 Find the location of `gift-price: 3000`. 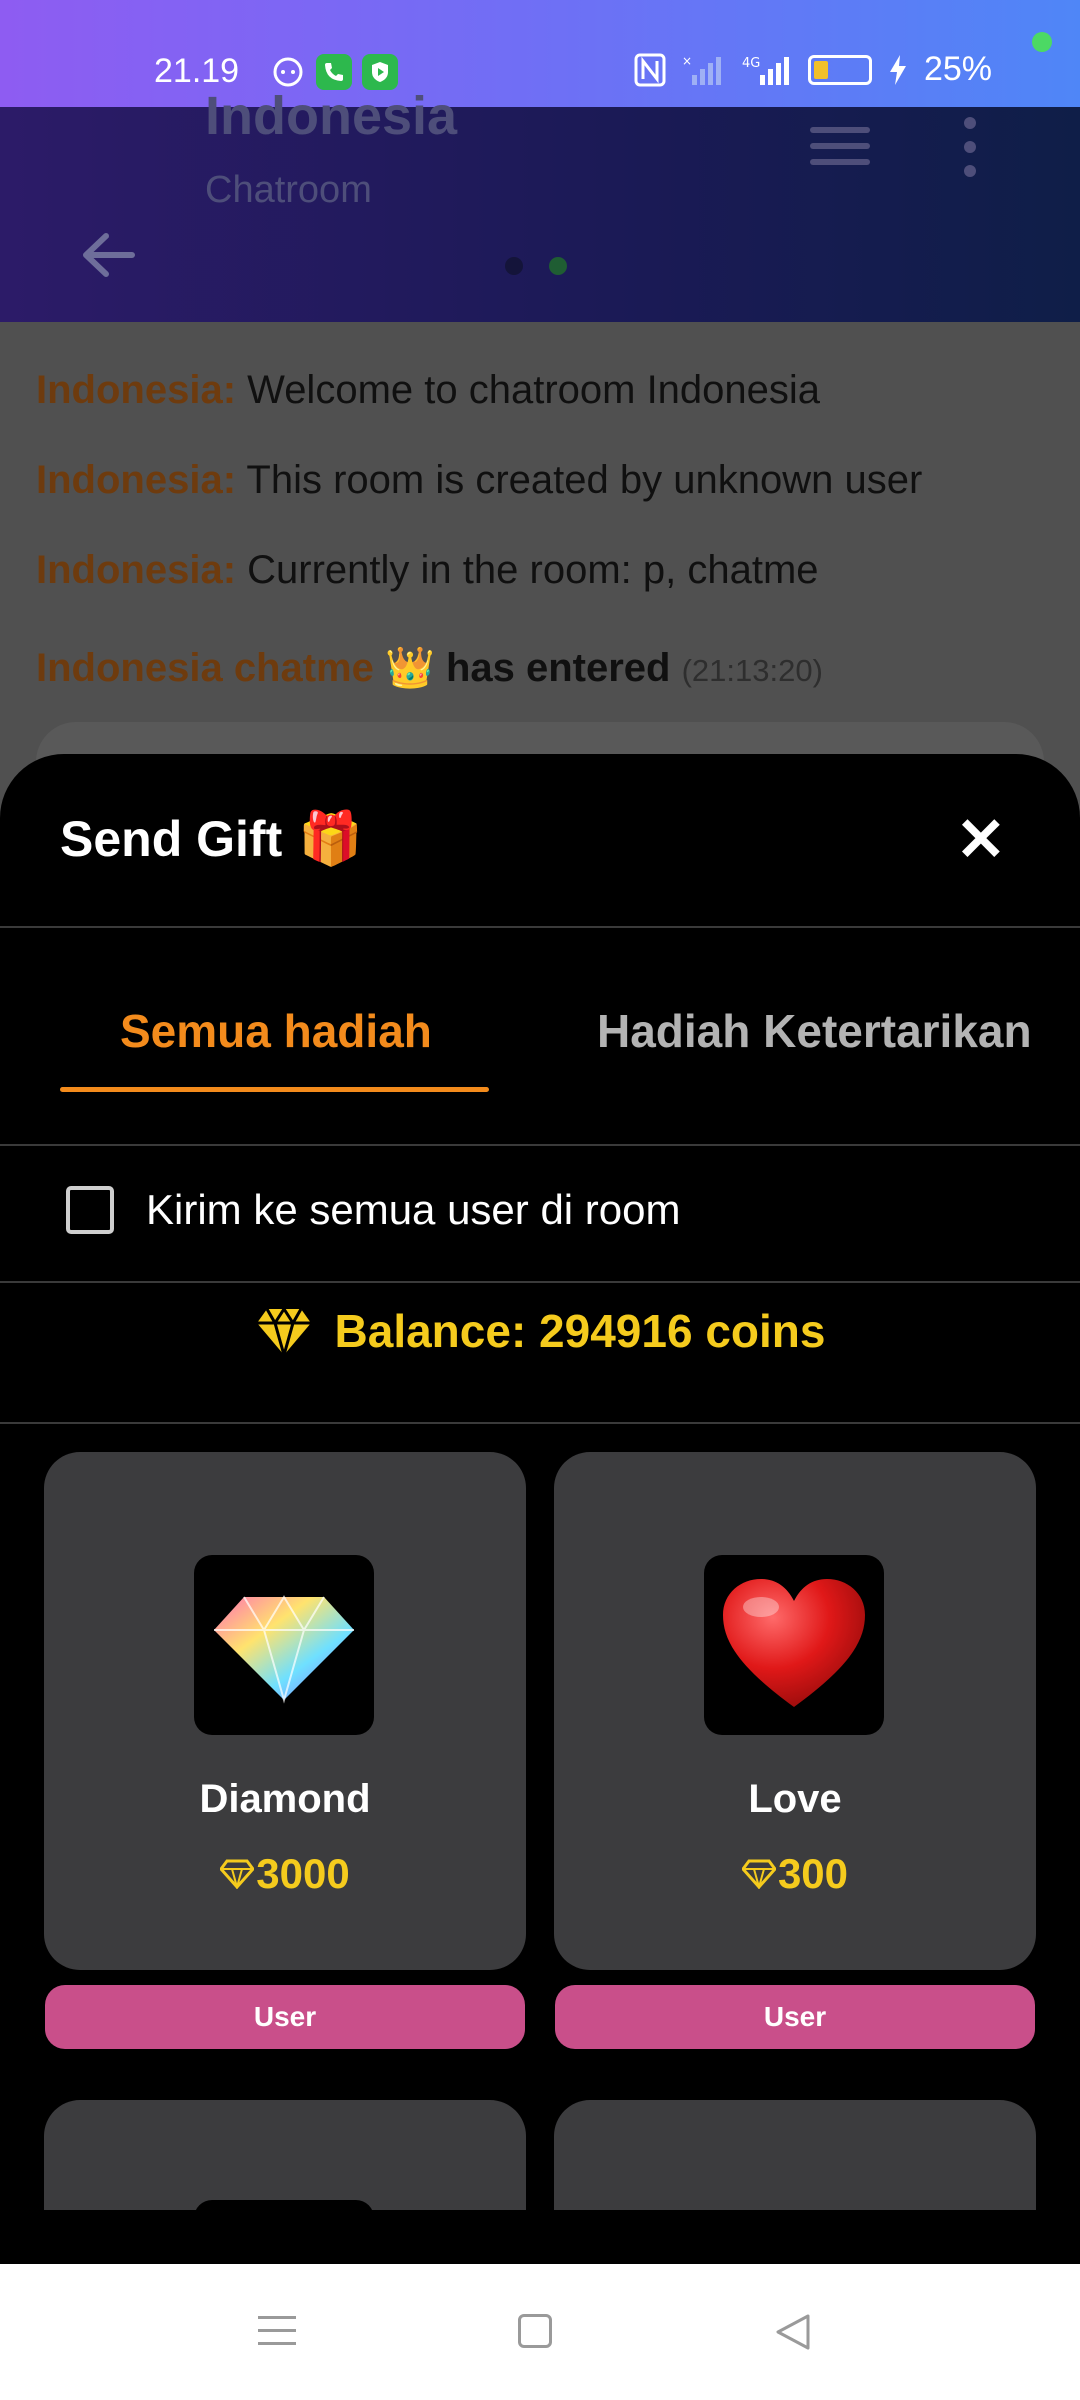

gift-price: 3000 is located at coordinates (285, 1874).